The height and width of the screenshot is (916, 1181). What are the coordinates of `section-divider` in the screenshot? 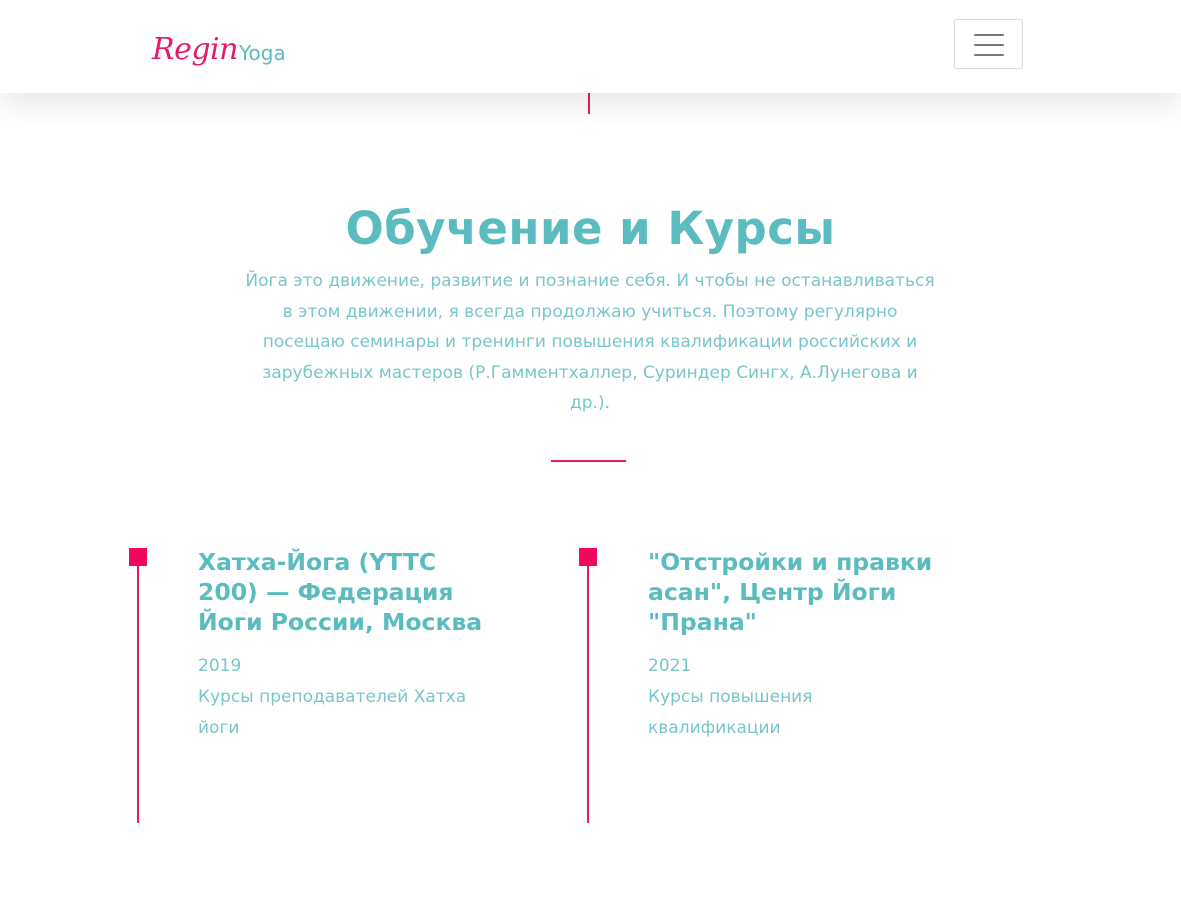 It's located at (588, 461).